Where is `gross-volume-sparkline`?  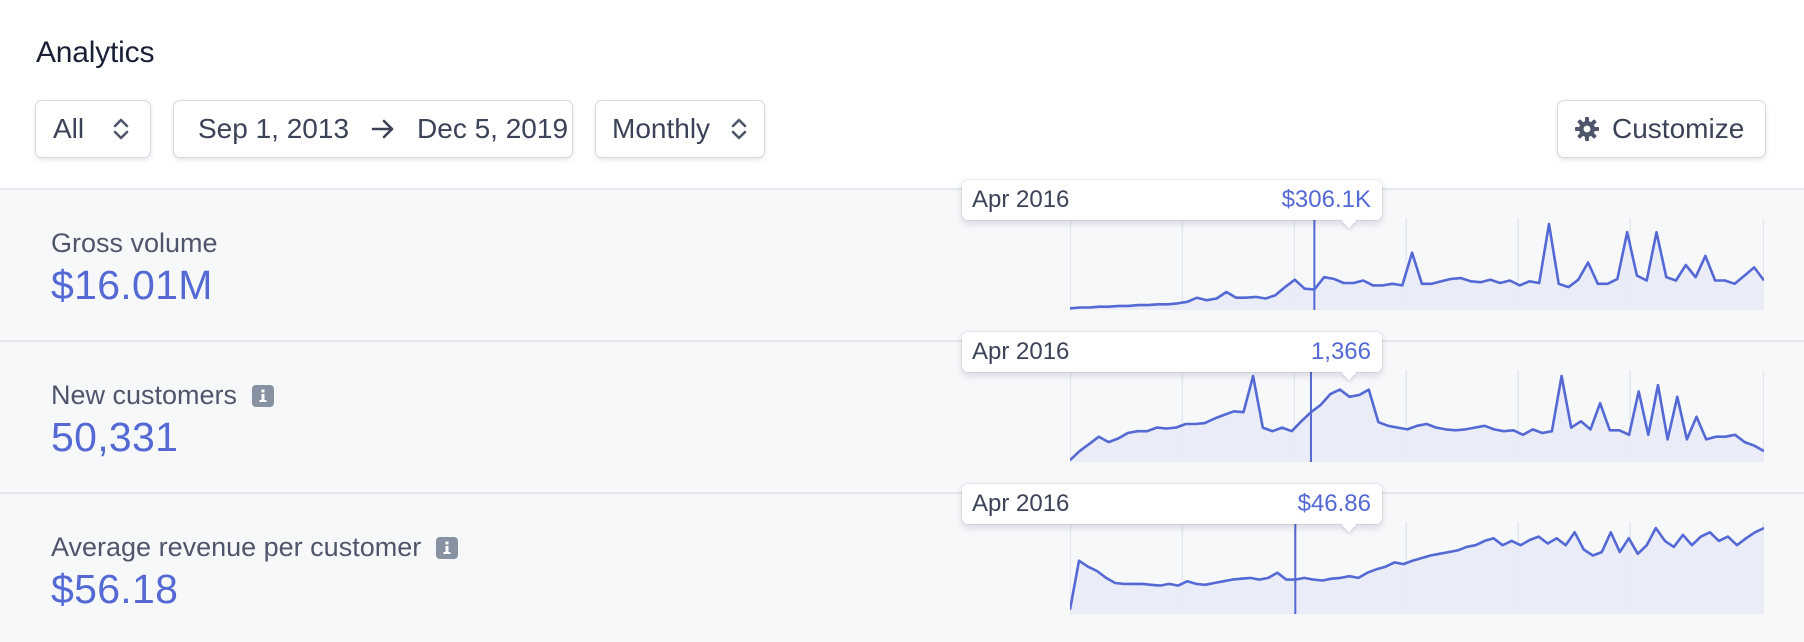
gross-volume-sparkline is located at coordinates (1417, 264).